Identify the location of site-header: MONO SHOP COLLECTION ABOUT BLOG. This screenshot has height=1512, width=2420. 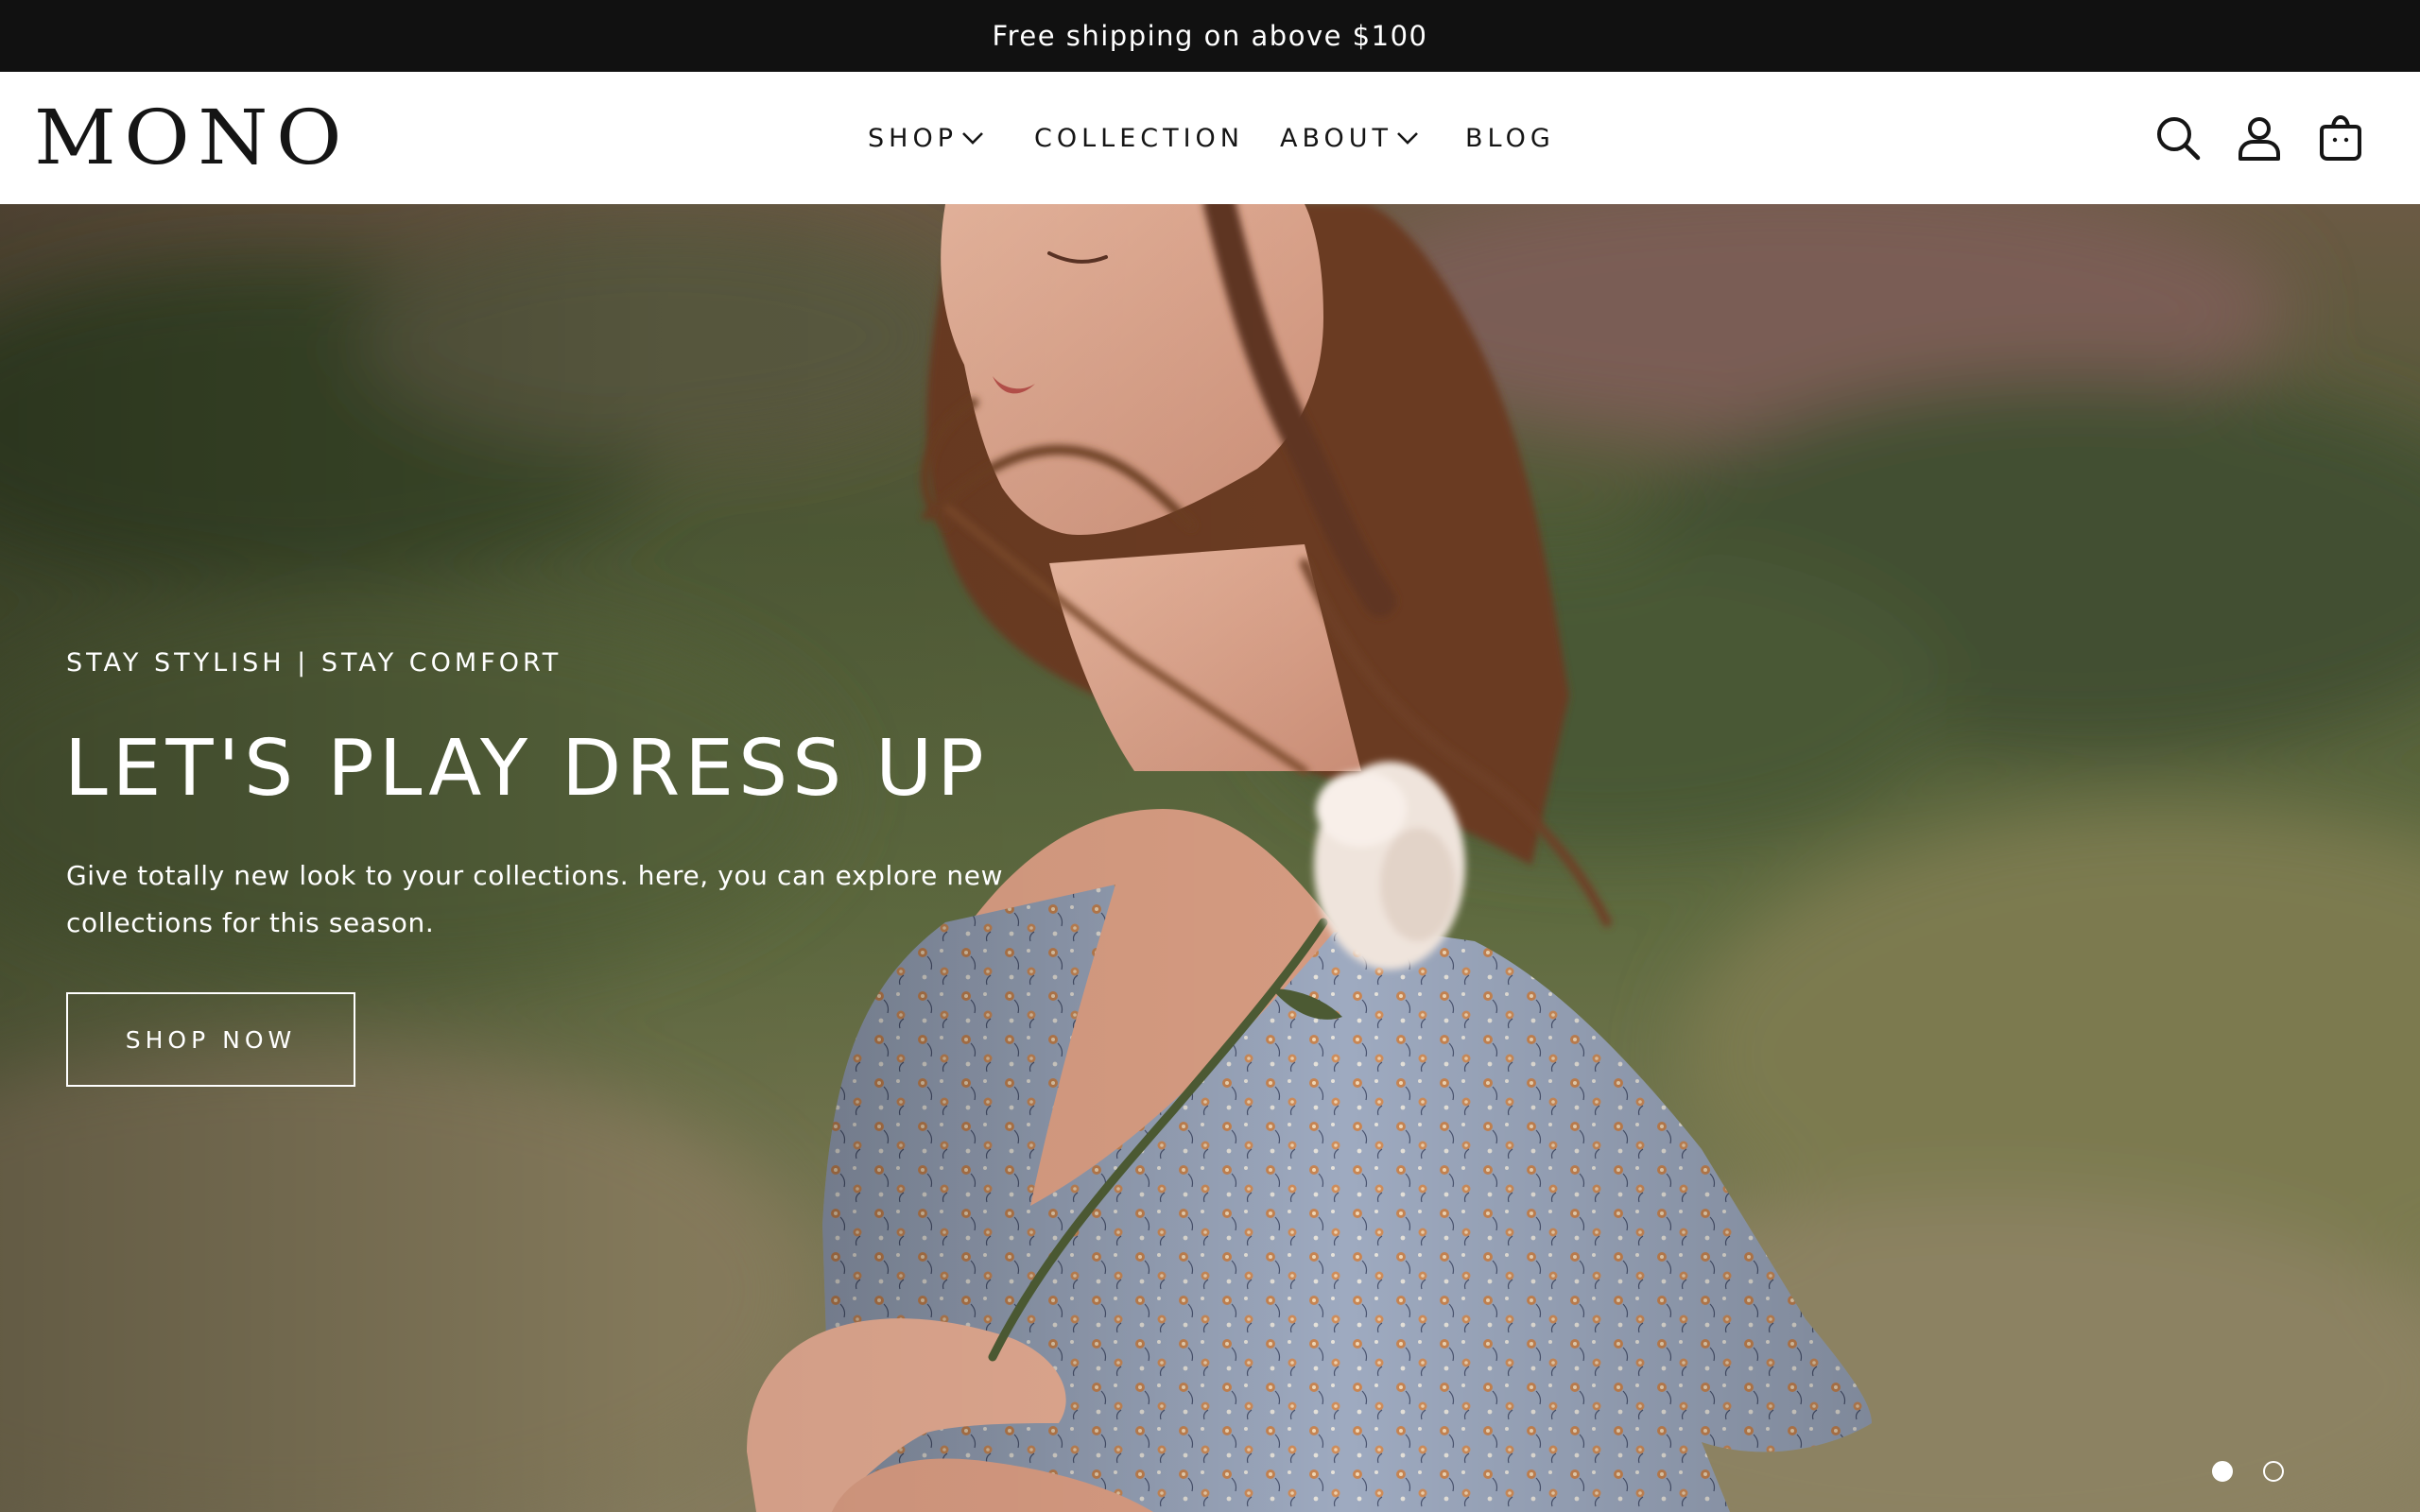
(1210, 138).